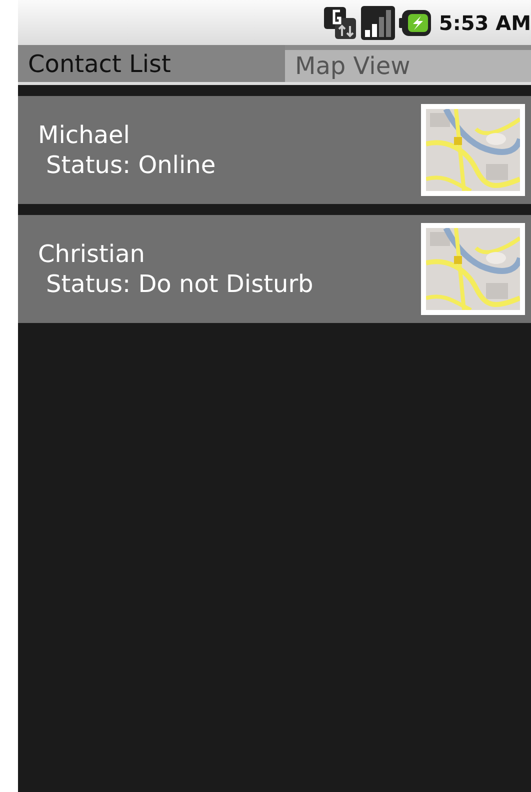  I want to click on battery-icon, so click(414, 22).